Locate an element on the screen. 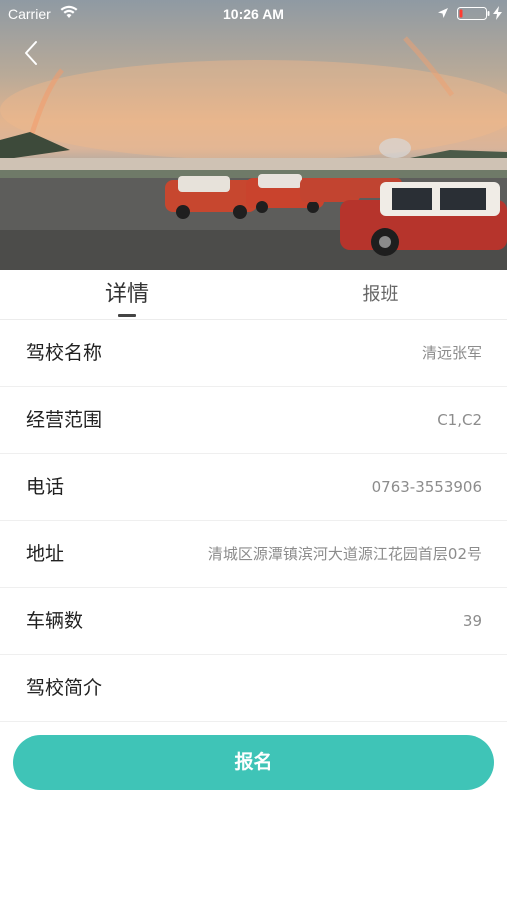 The image size is (507, 900). enroll-button: 报名 is located at coordinates (253, 762).